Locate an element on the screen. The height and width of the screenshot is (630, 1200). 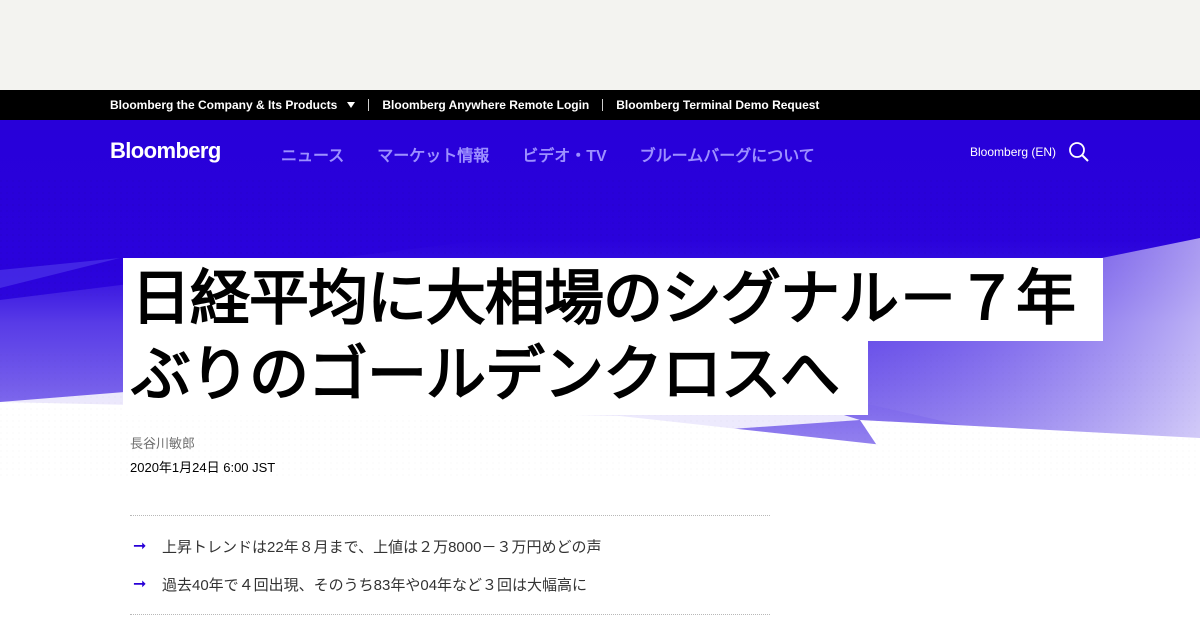
company-products-menu: Bloomberg the Company & Its Products is located at coordinates (233, 105).